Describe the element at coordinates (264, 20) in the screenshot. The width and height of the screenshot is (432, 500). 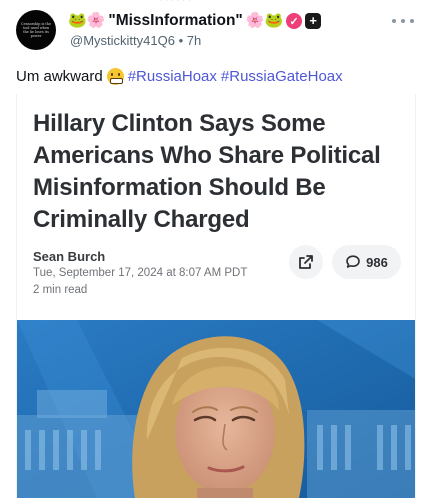
I see `name-emoji-suffix: 🌸🐸` at that location.